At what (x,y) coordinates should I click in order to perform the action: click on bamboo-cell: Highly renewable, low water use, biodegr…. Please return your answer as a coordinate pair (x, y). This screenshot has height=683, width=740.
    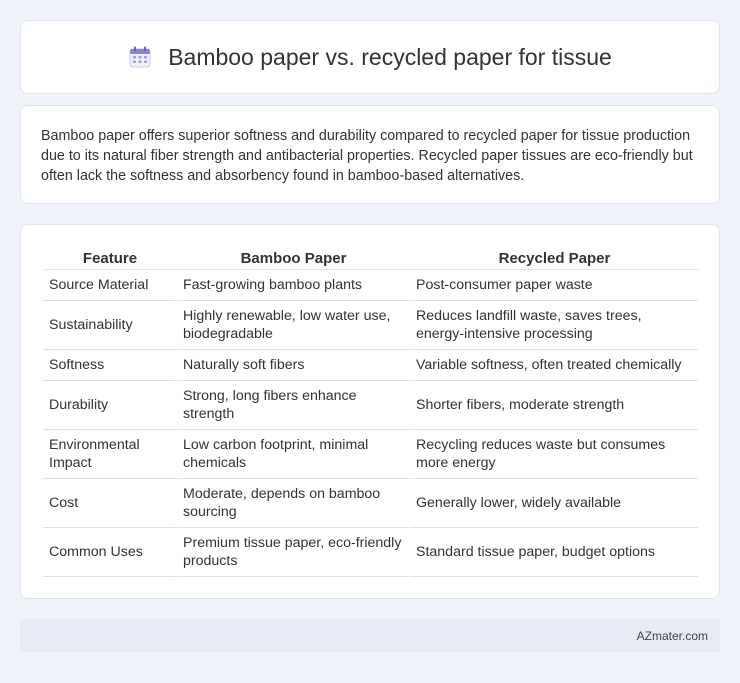
    Looking at the image, I should click on (293, 325).